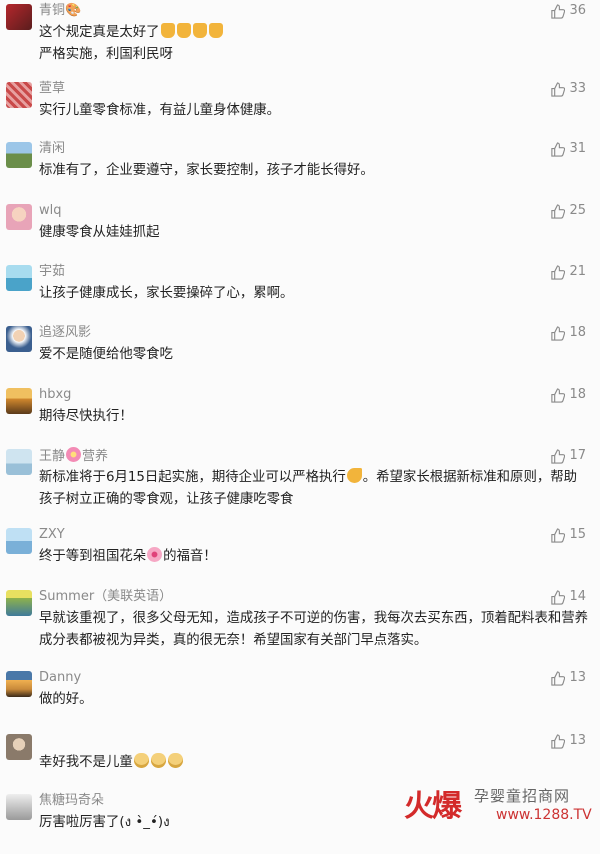 This screenshot has width=600, height=854. Describe the element at coordinates (568, 11) in the screenshot. I see `like-button: 36` at that location.